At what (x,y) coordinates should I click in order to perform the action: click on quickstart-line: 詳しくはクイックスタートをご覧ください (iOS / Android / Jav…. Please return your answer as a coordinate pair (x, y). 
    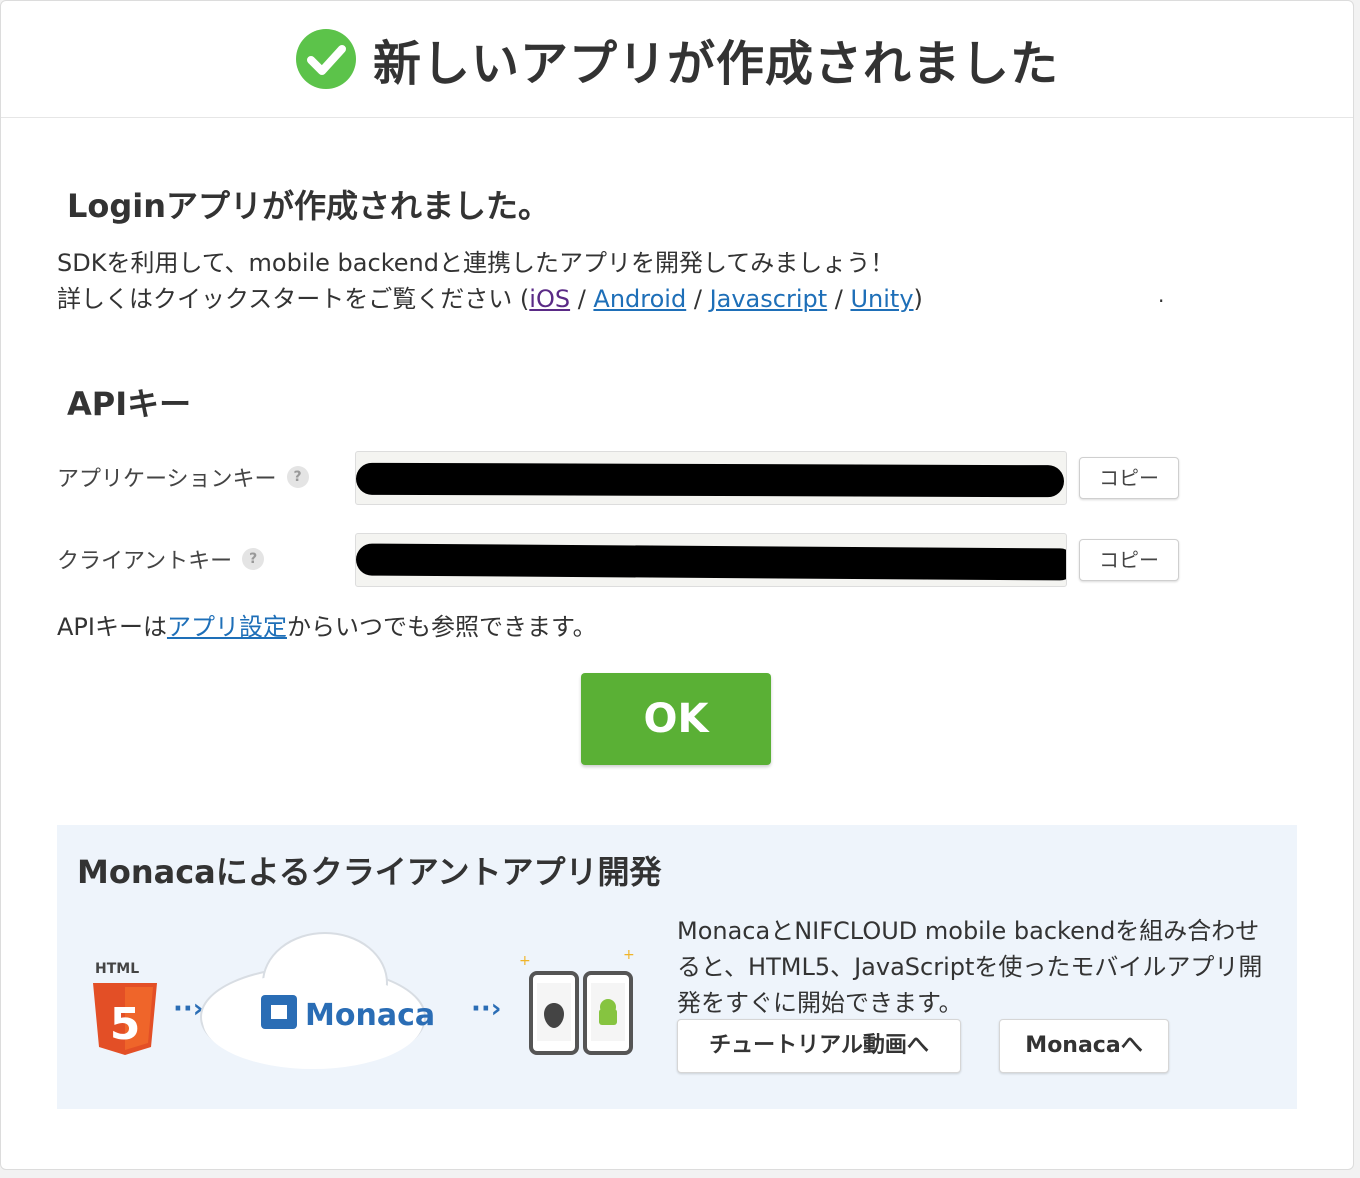
    Looking at the image, I should click on (490, 299).